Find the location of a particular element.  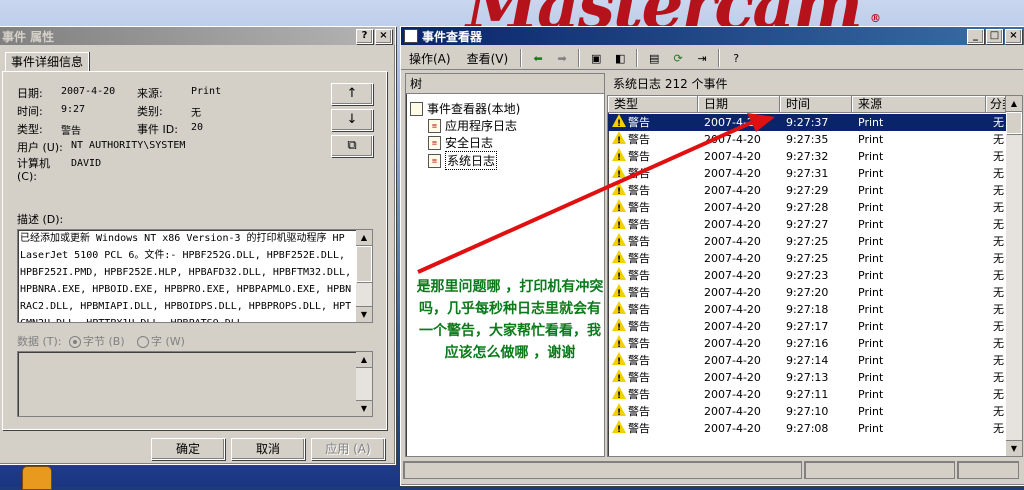

cell-time: 9:27:23 is located at coordinates (807, 275).